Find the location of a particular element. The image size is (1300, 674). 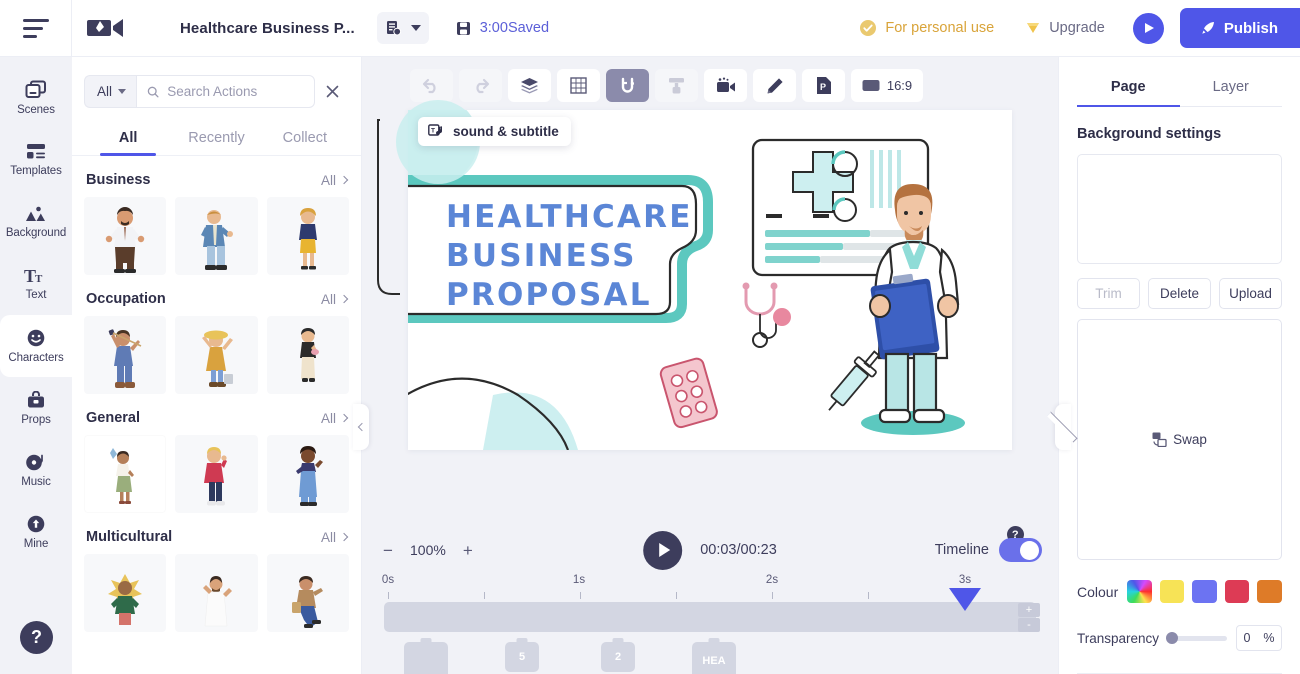

sidebar-item-mine: Mine is located at coordinates (36, 532).